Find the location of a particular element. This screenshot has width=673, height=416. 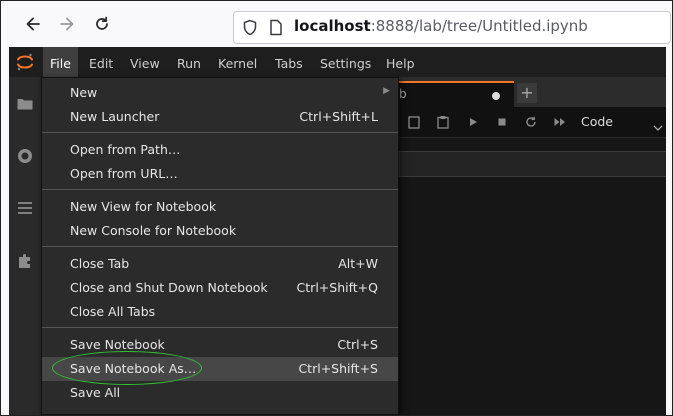

menu-item-save-notebook: Save Notebook Ctrl+S is located at coordinates (220, 345).